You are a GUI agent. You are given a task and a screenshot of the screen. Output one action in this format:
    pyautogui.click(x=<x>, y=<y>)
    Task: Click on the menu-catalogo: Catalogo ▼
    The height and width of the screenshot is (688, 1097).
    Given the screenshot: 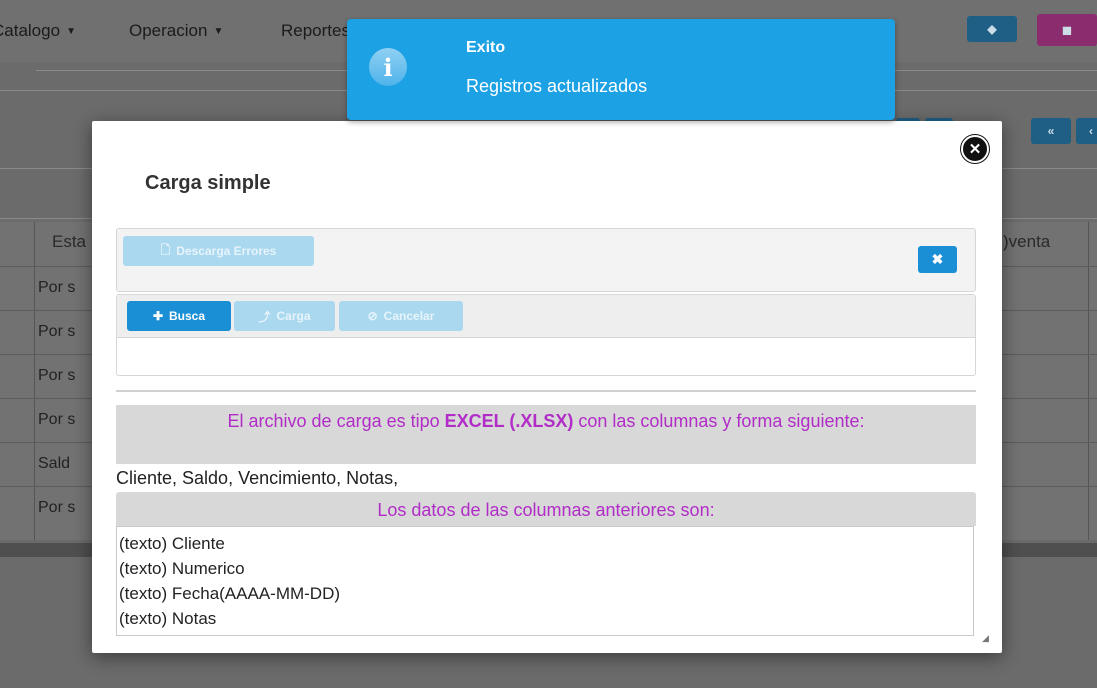 What is the action you would take?
    pyautogui.click(x=38, y=31)
    